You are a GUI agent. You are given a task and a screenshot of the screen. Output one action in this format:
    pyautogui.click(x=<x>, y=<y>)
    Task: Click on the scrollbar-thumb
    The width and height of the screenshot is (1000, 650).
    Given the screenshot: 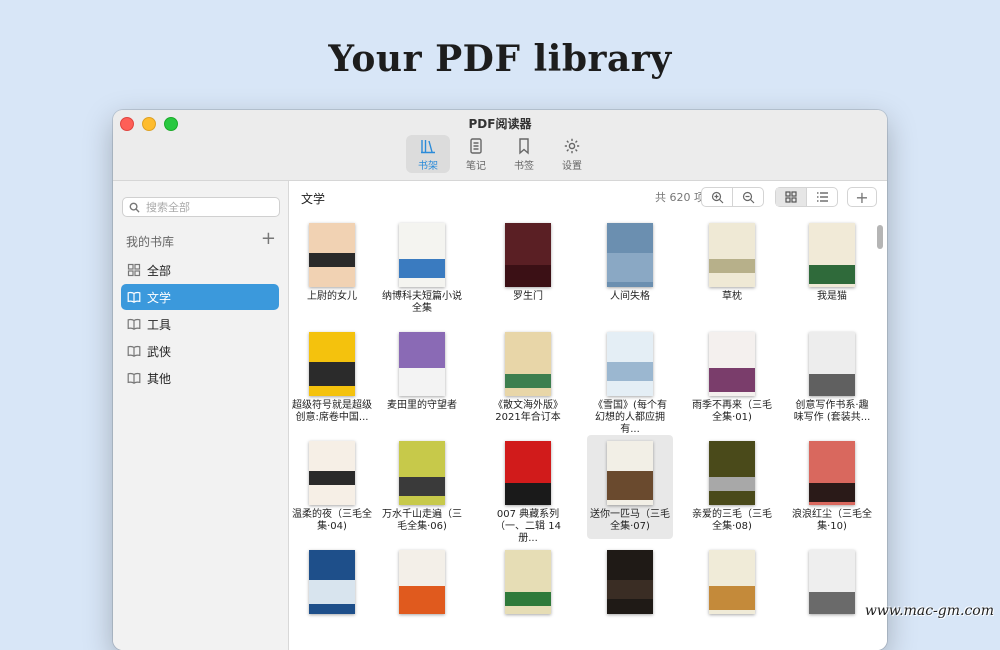 What is the action you would take?
    pyautogui.click(x=880, y=237)
    